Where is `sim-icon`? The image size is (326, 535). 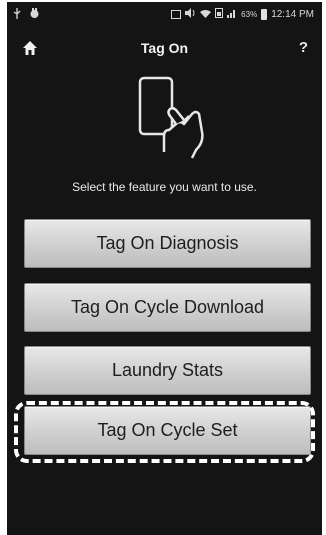
sim-icon is located at coordinates (219, 14).